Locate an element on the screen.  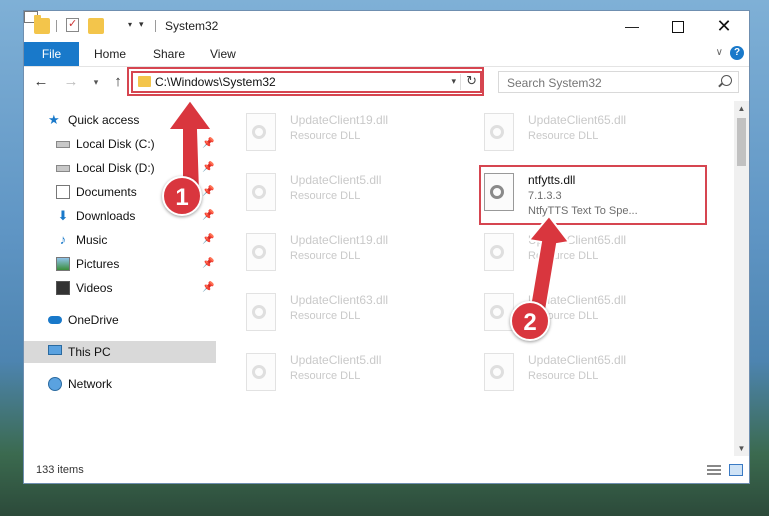
sidebar-item-label: Local Disk (C:) is located at coordinates (115, 144).